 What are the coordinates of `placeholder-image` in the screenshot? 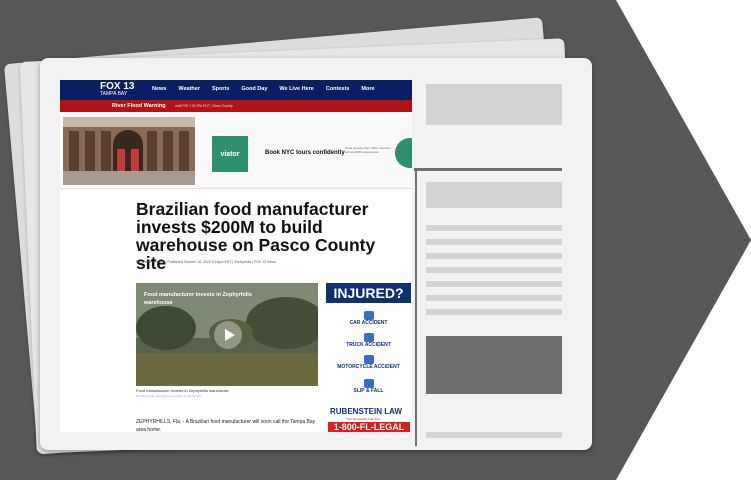 It's located at (494, 365).